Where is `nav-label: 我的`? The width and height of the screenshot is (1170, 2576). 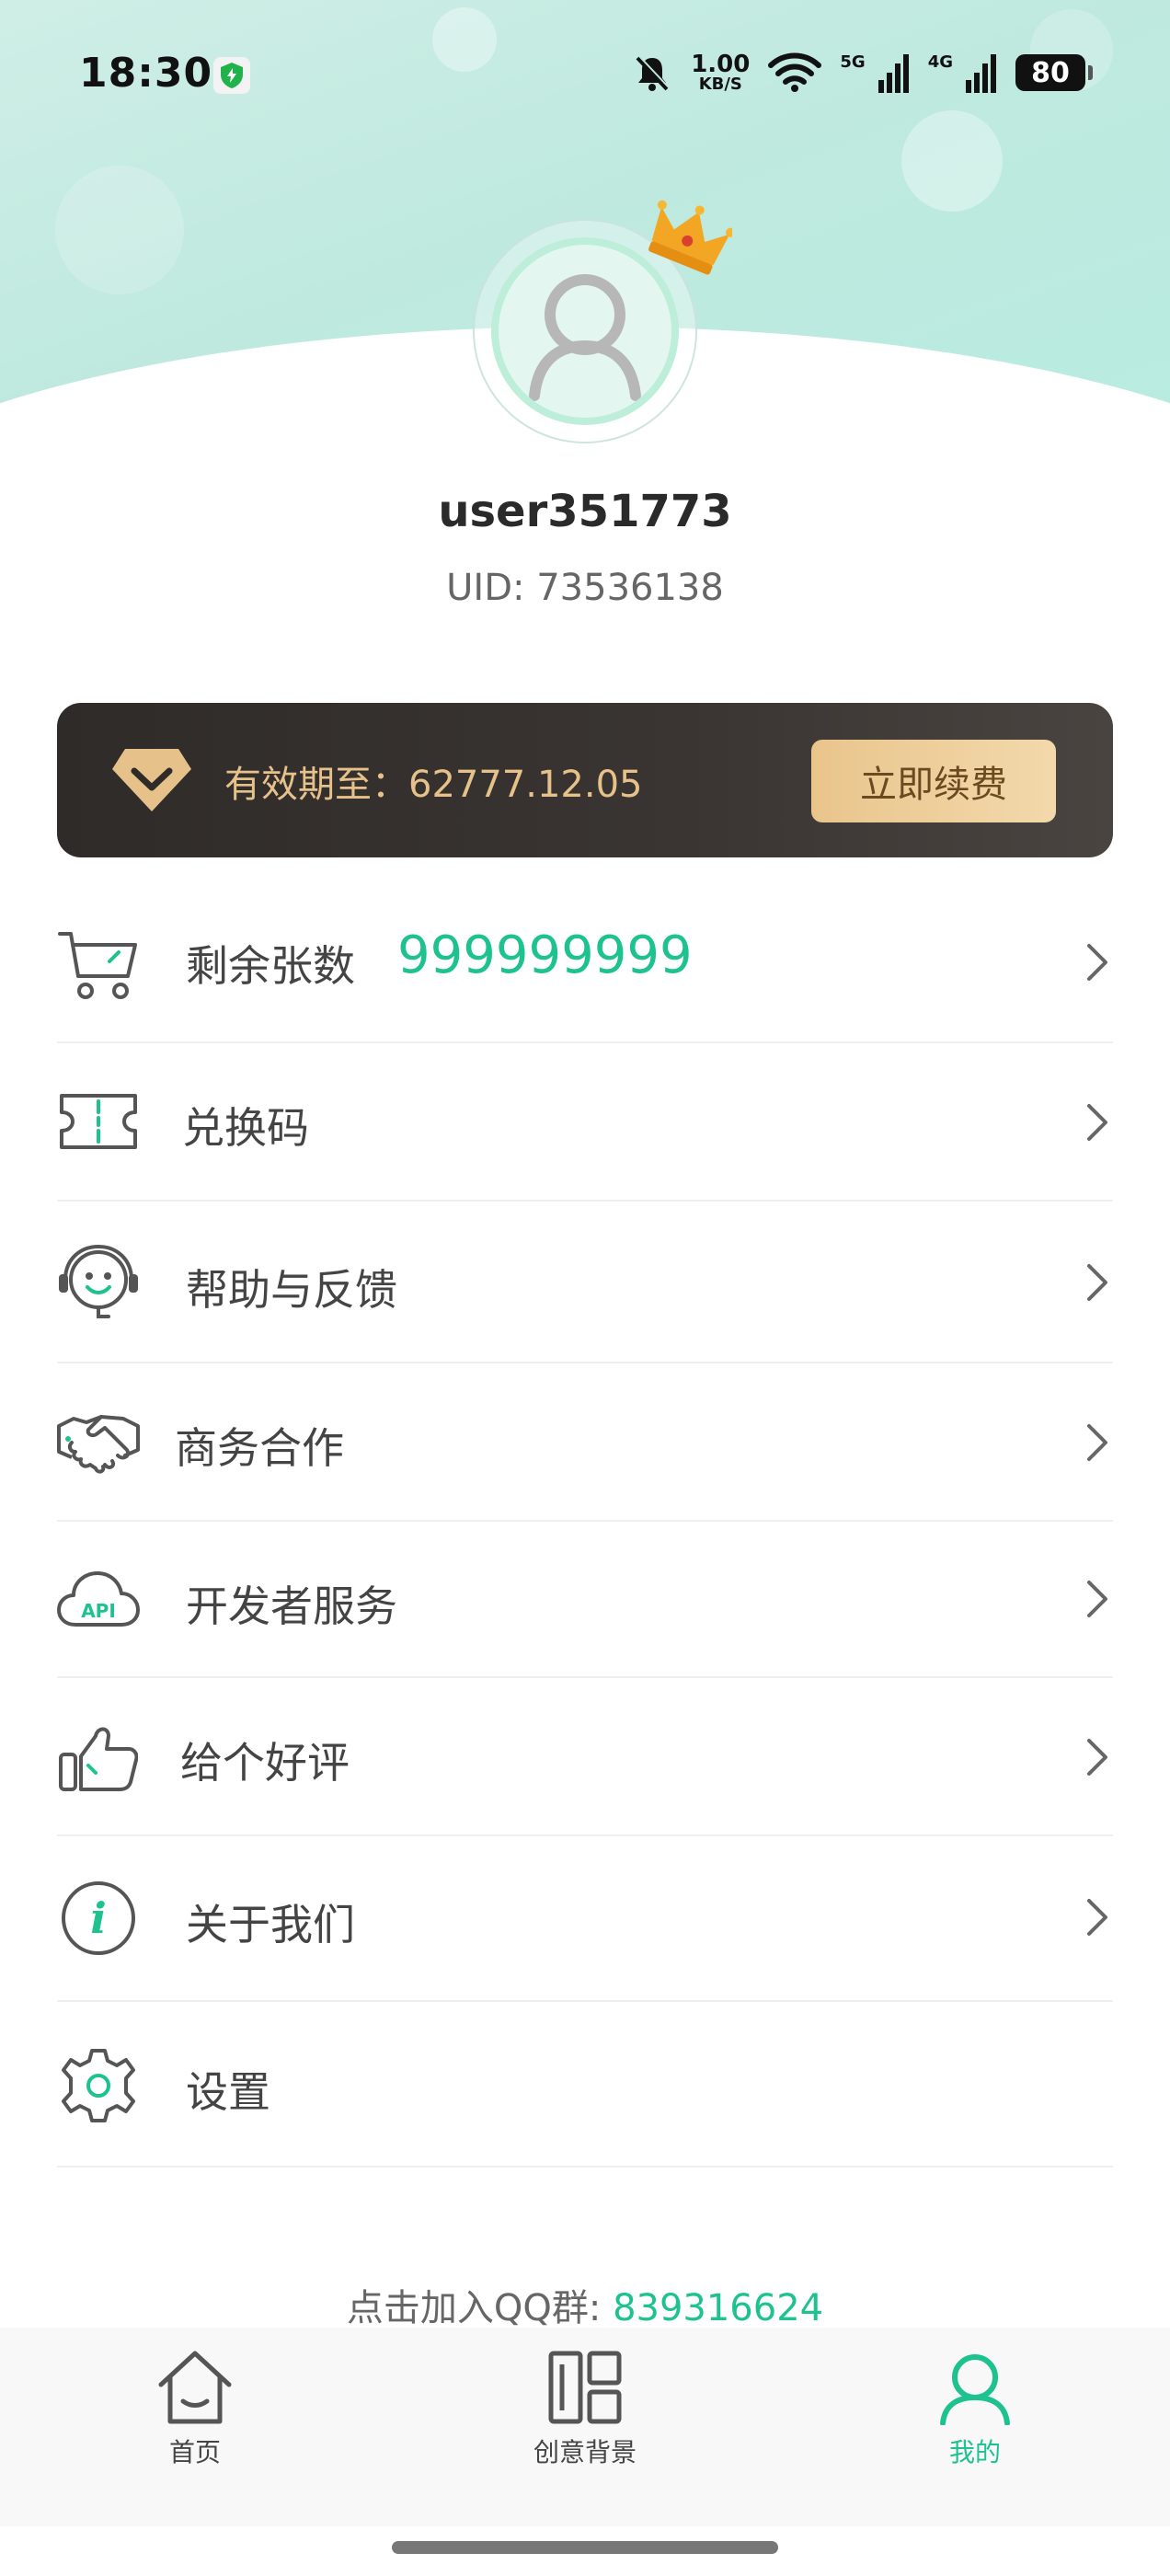 nav-label: 我的 is located at coordinates (974, 2452).